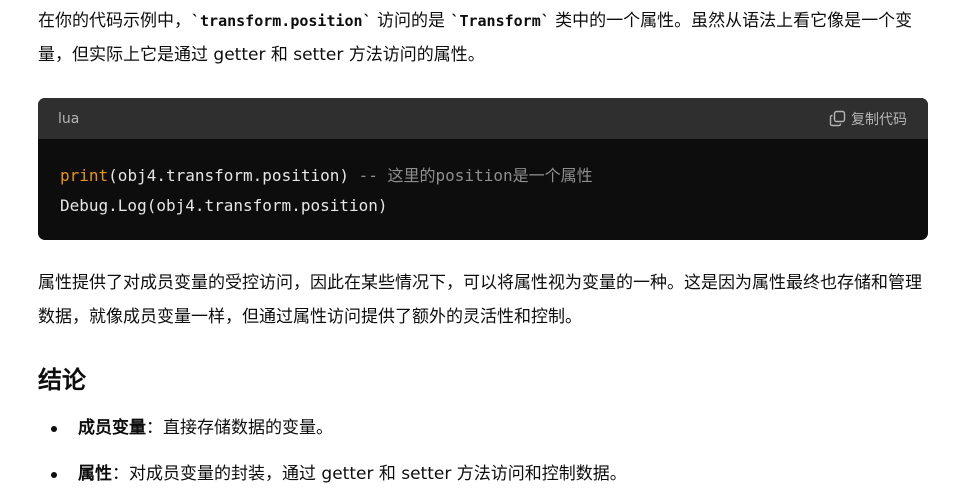 This screenshot has height=501, width=972. What do you see at coordinates (879, 119) in the screenshot?
I see `copy-code-label: 复制代码` at bounding box center [879, 119].